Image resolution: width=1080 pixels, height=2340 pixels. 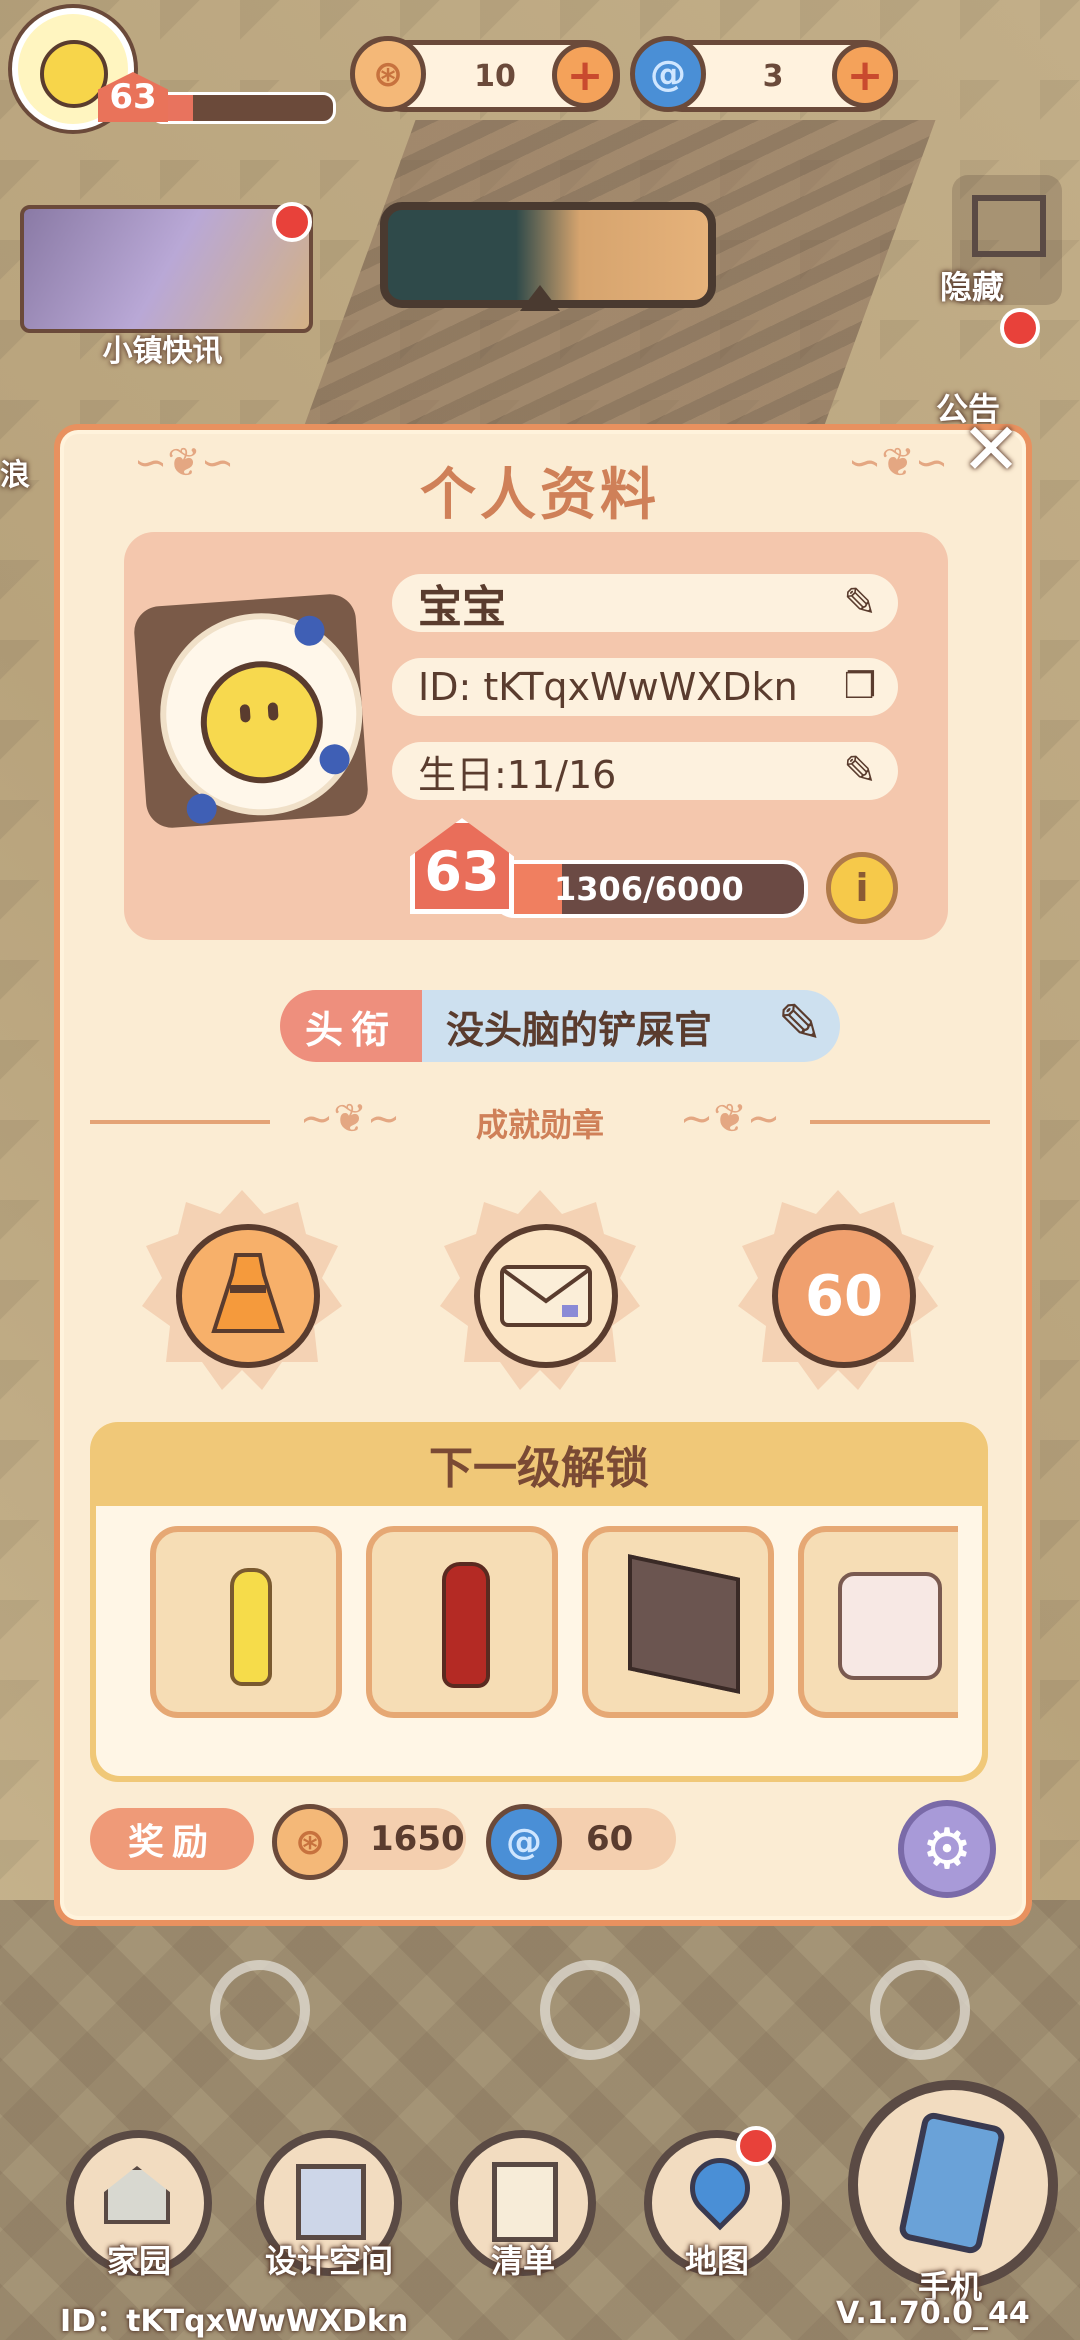 What do you see at coordinates (645, 603) in the screenshot?
I see `name-field: 宝宝 ✎` at bounding box center [645, 603].